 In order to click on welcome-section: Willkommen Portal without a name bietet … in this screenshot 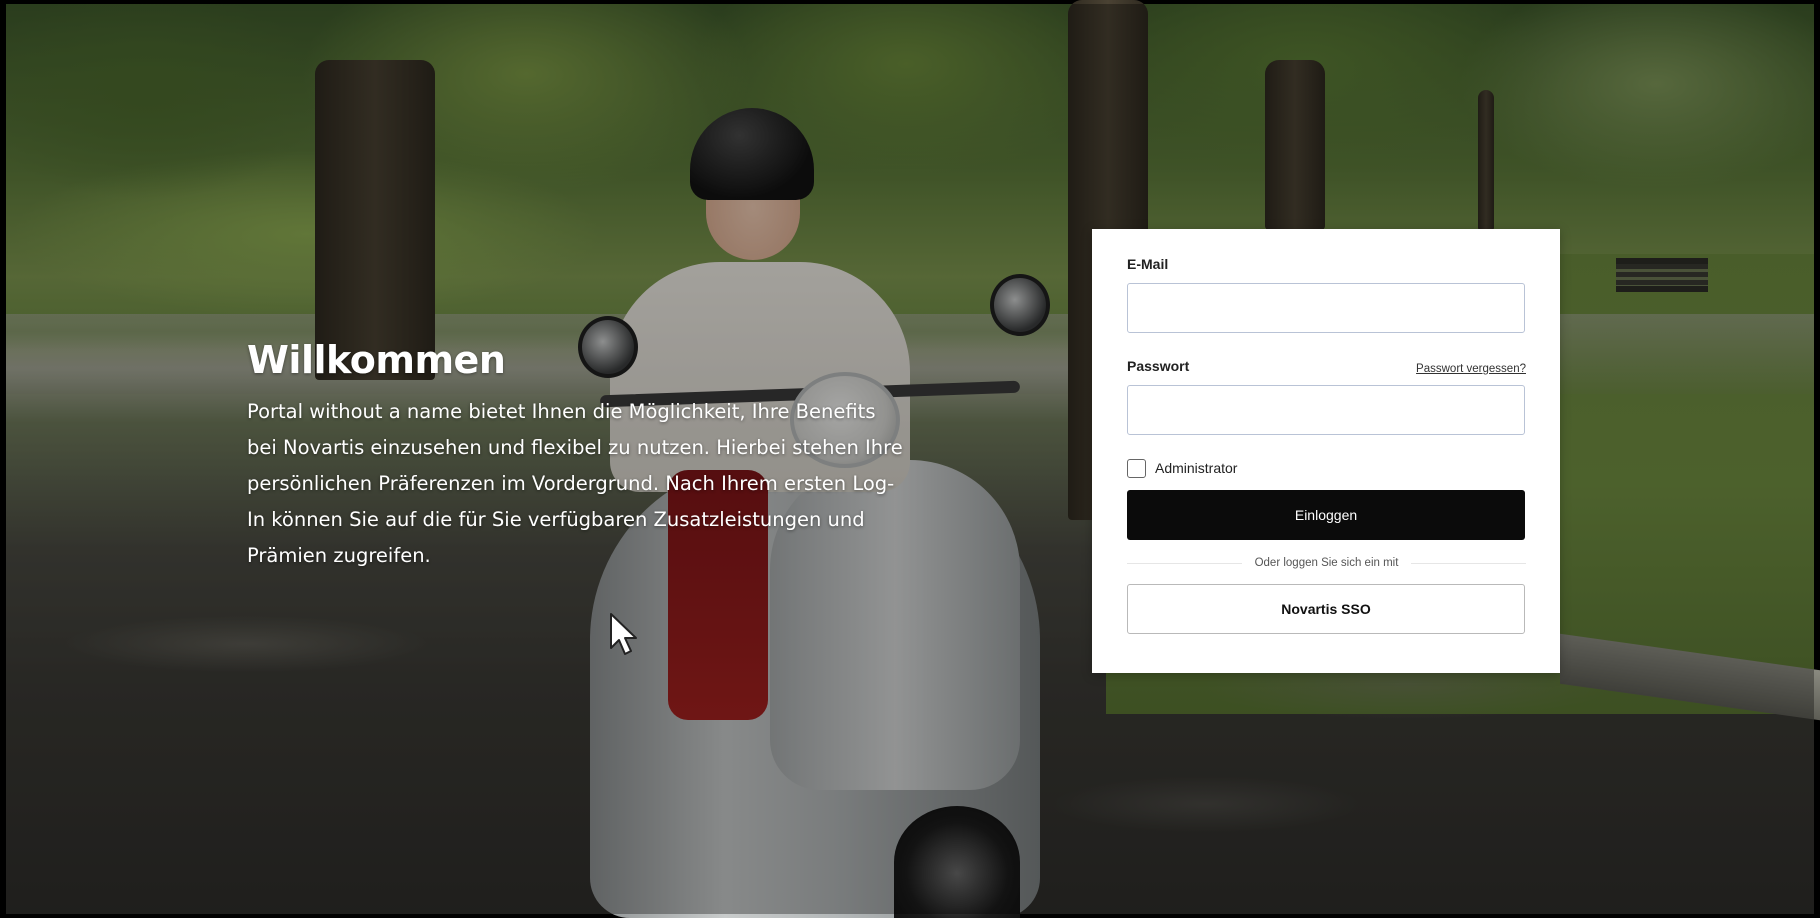, I will do `click(587, 455)`.